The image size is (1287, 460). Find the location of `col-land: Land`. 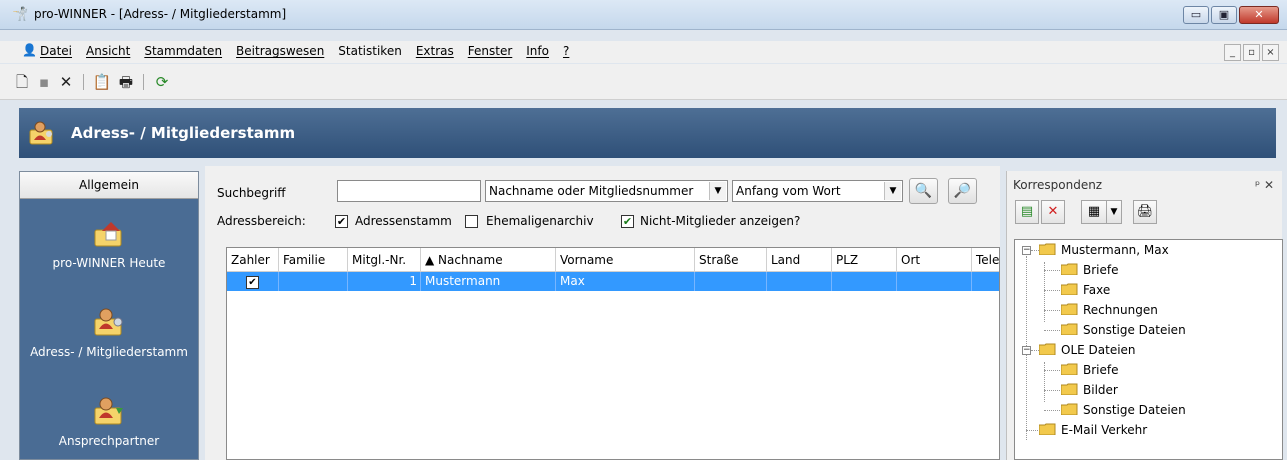

col-land: Land is located at coordinates (799, 260).